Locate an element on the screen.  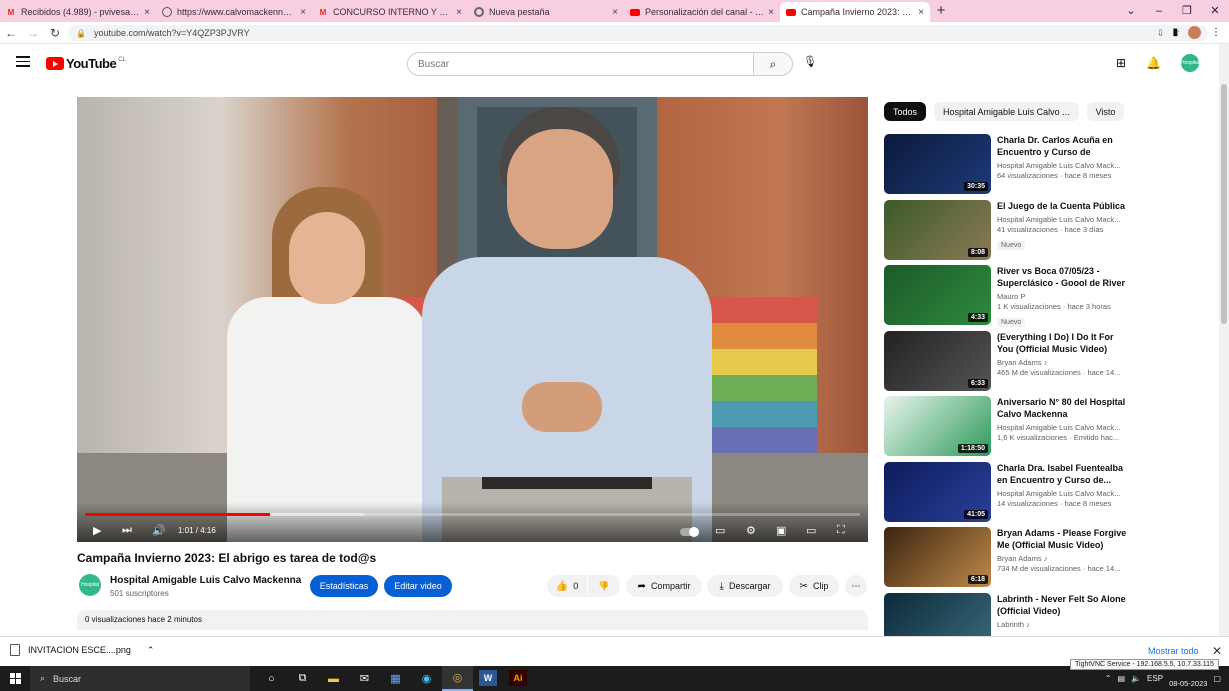
video-thumbnail: 4:33 is located at coordinates (937, 295).